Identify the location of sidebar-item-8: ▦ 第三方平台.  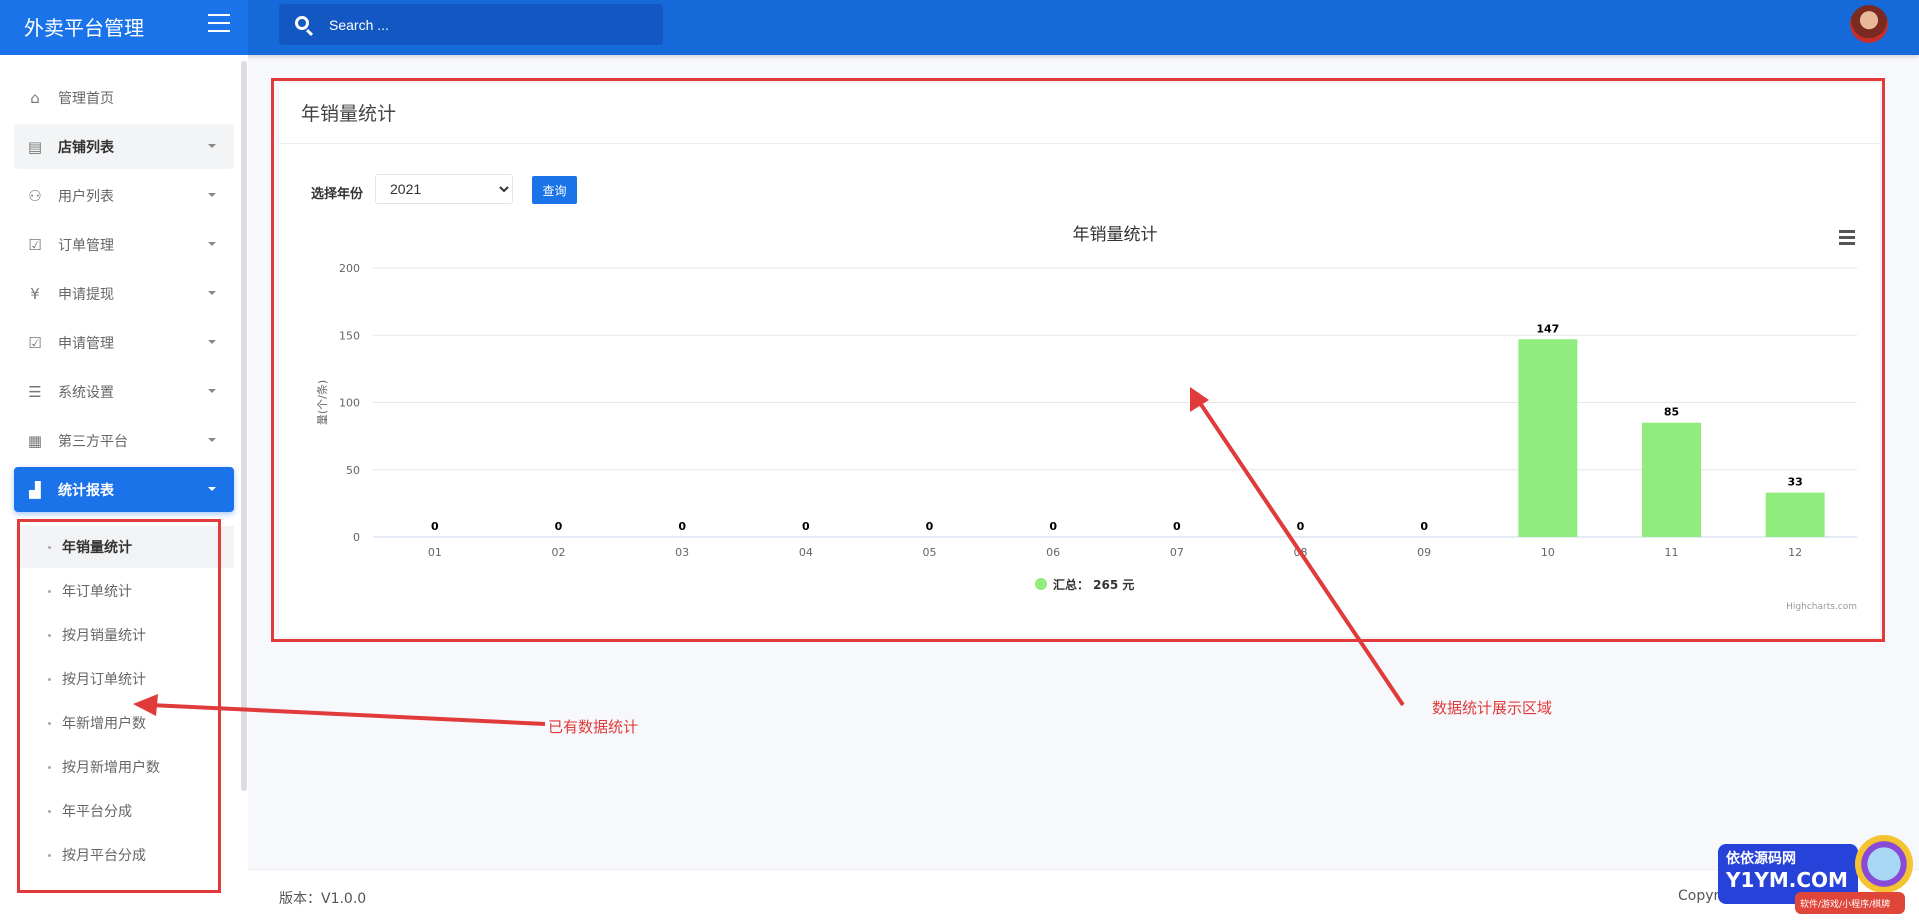
(124, 440).